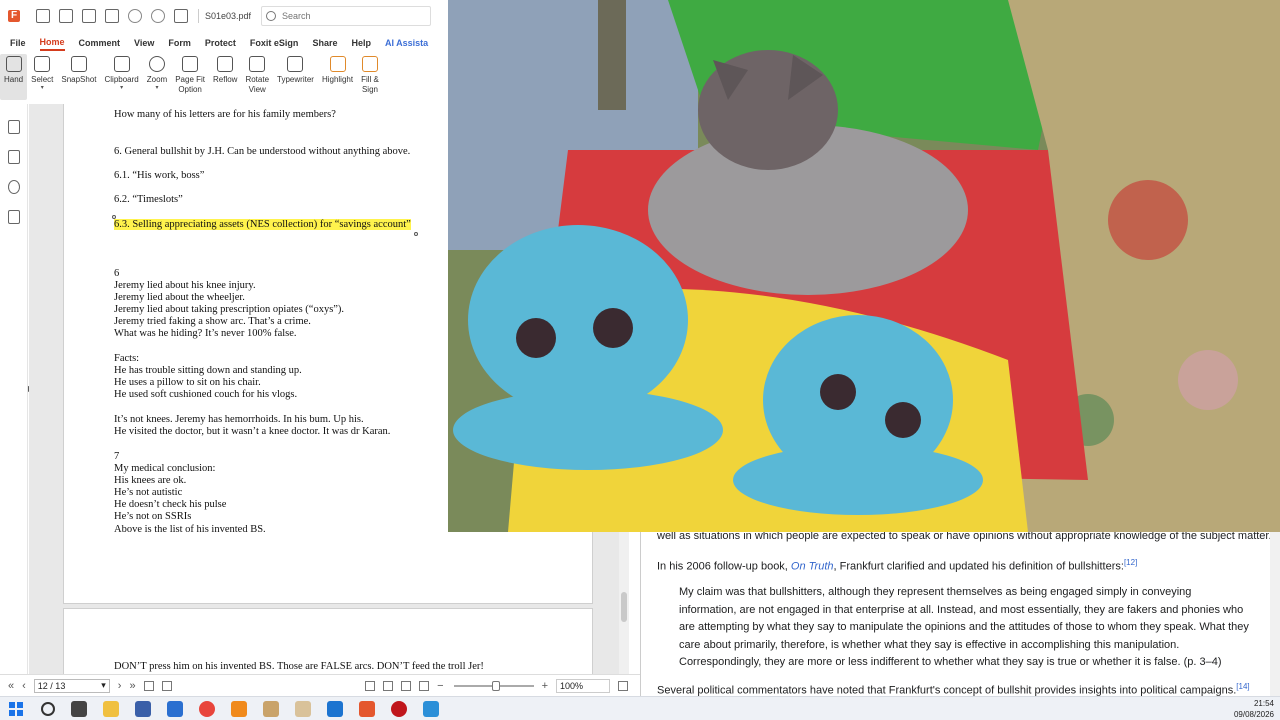  Describe the element at coordinates (14, 77) in the screenshot. I see `hand-button: Hand` at that location.